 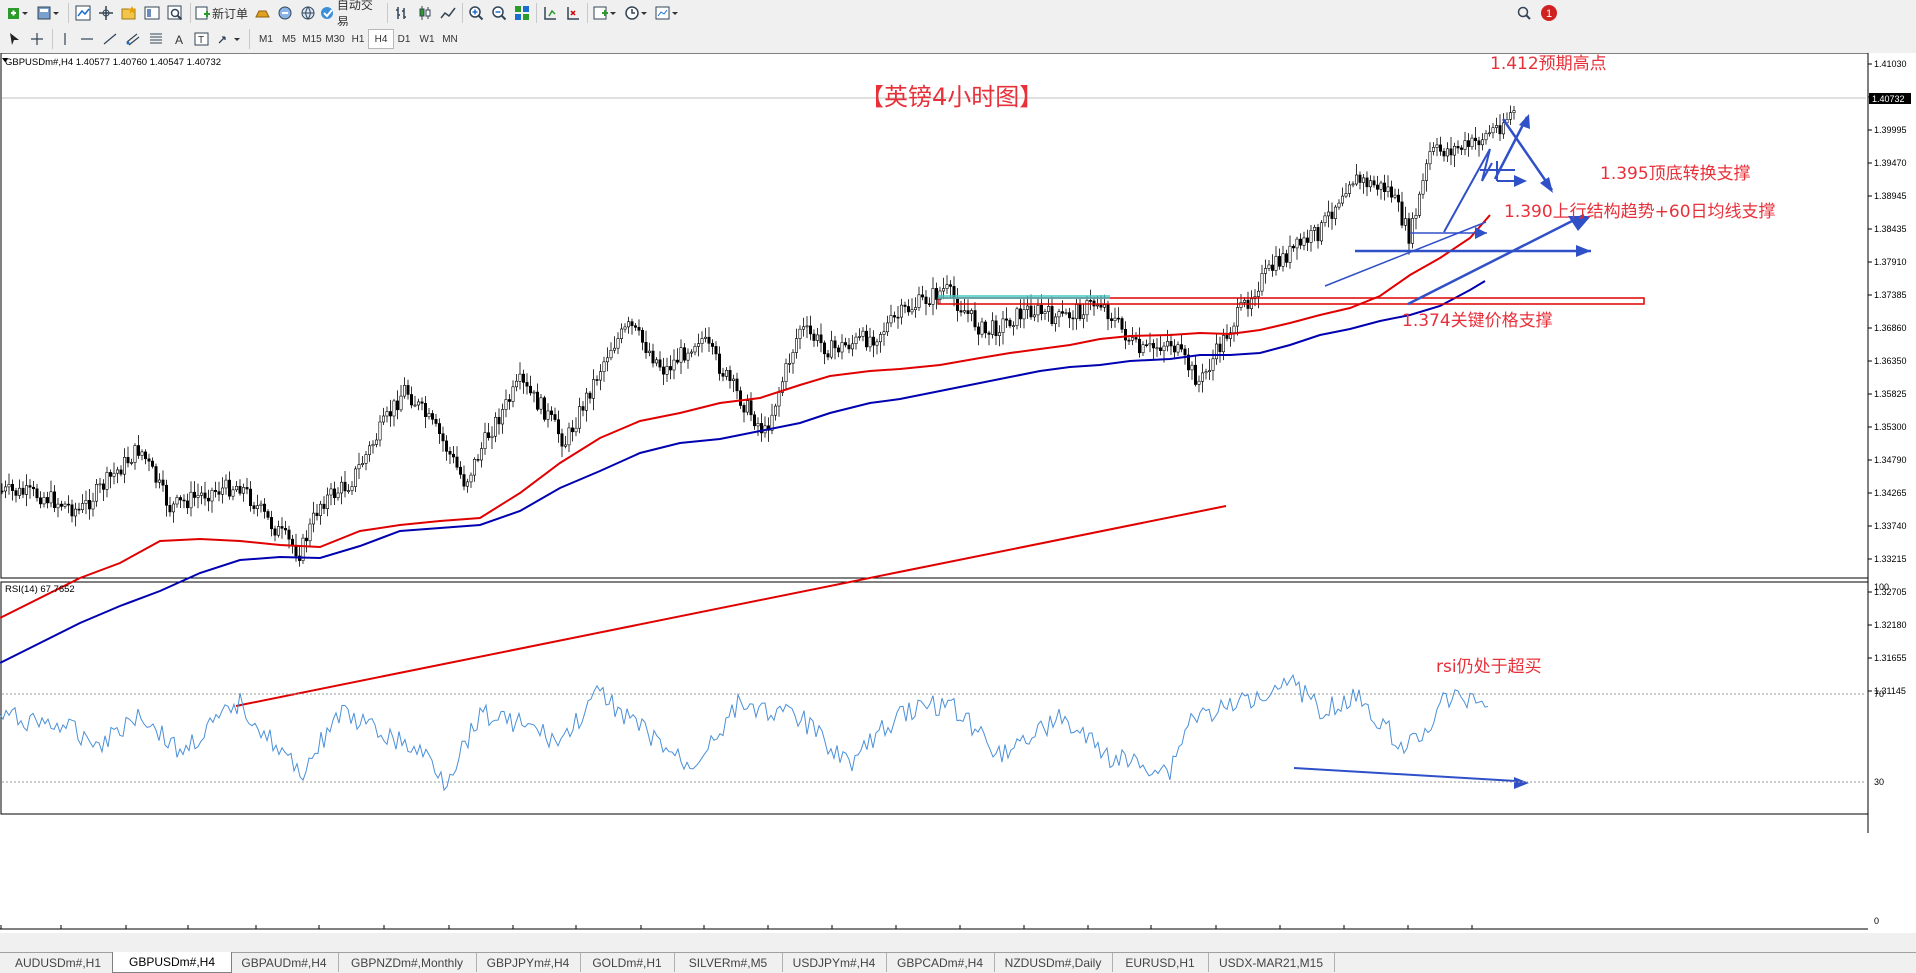 I want to click on tester-icon, so click(x=175, y=13).